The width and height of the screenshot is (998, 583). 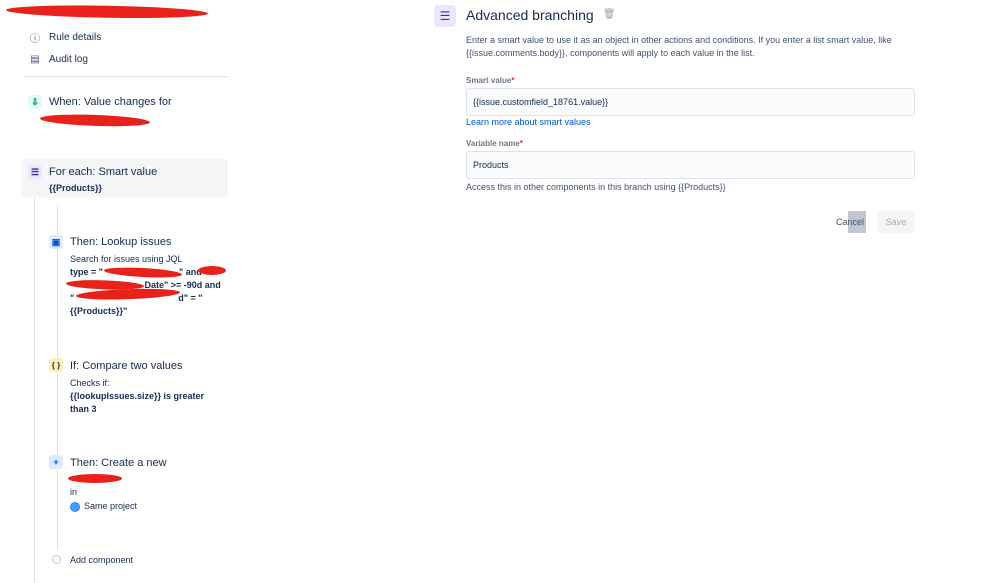 What do you see at coordinates (126, 366) in the screenshot?
I see `compare-step: If: Compare two values` at bounding box center [126, 366].